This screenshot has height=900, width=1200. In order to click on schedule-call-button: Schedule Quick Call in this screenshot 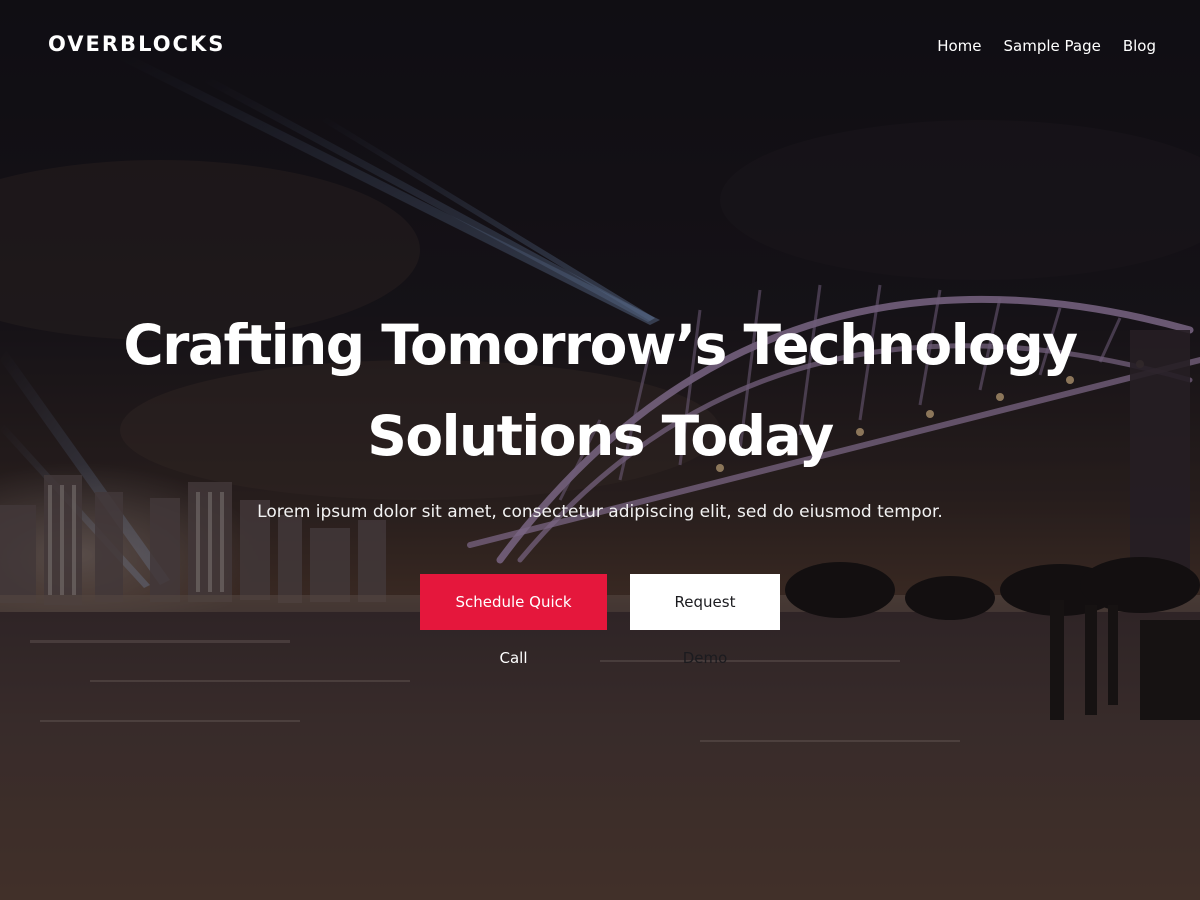, I will do `click(513, 620)`.